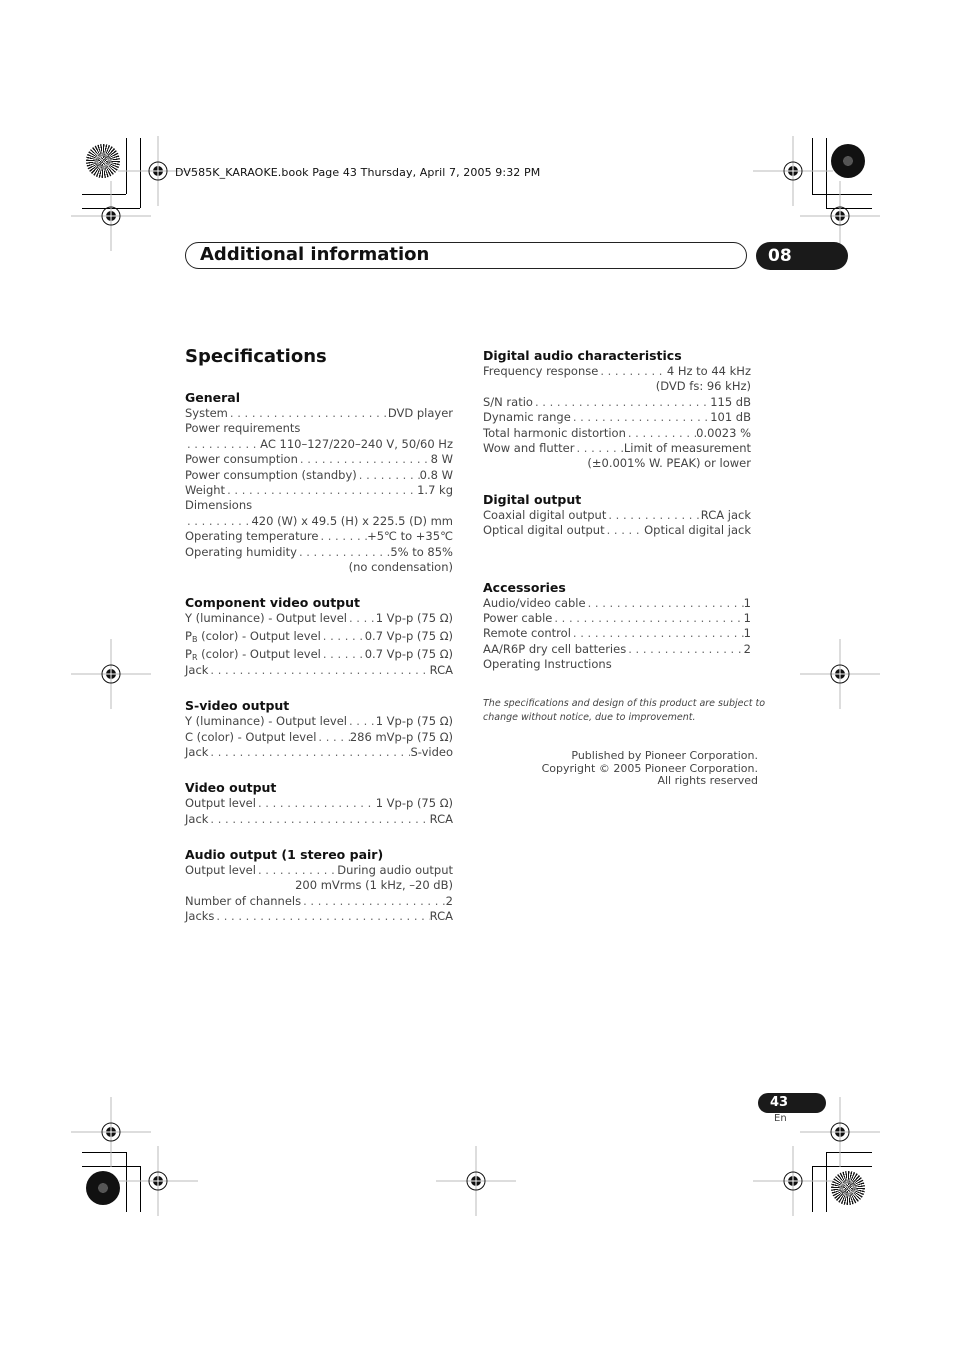 The image size is (954, 1351). Describe the element at coordinates (848, 1188) in the screenshot. I see `sunburst-mark-bottom-right` at that location.